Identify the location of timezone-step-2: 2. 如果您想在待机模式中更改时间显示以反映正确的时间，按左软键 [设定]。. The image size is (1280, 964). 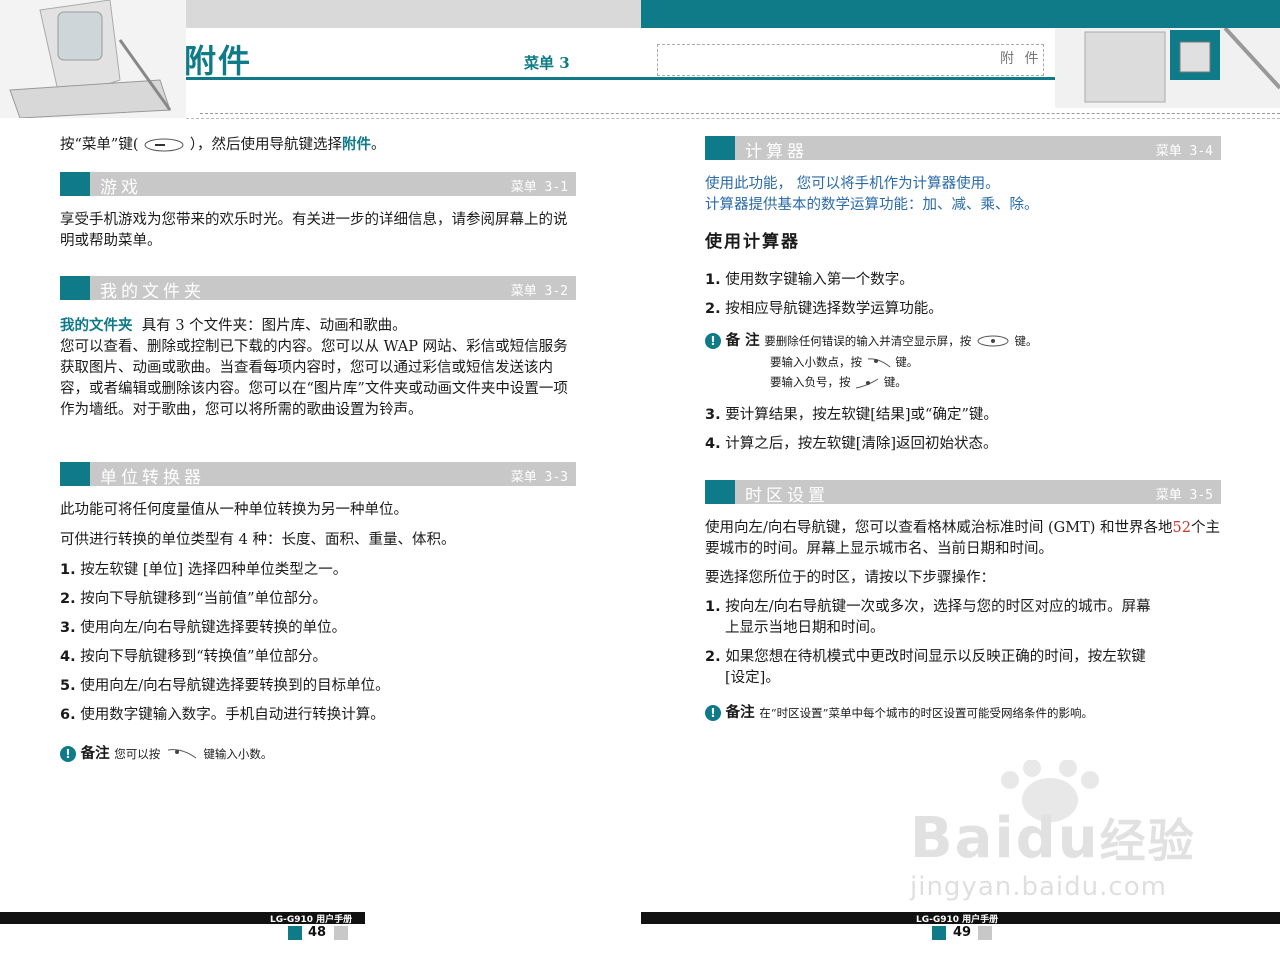
(925, 667).